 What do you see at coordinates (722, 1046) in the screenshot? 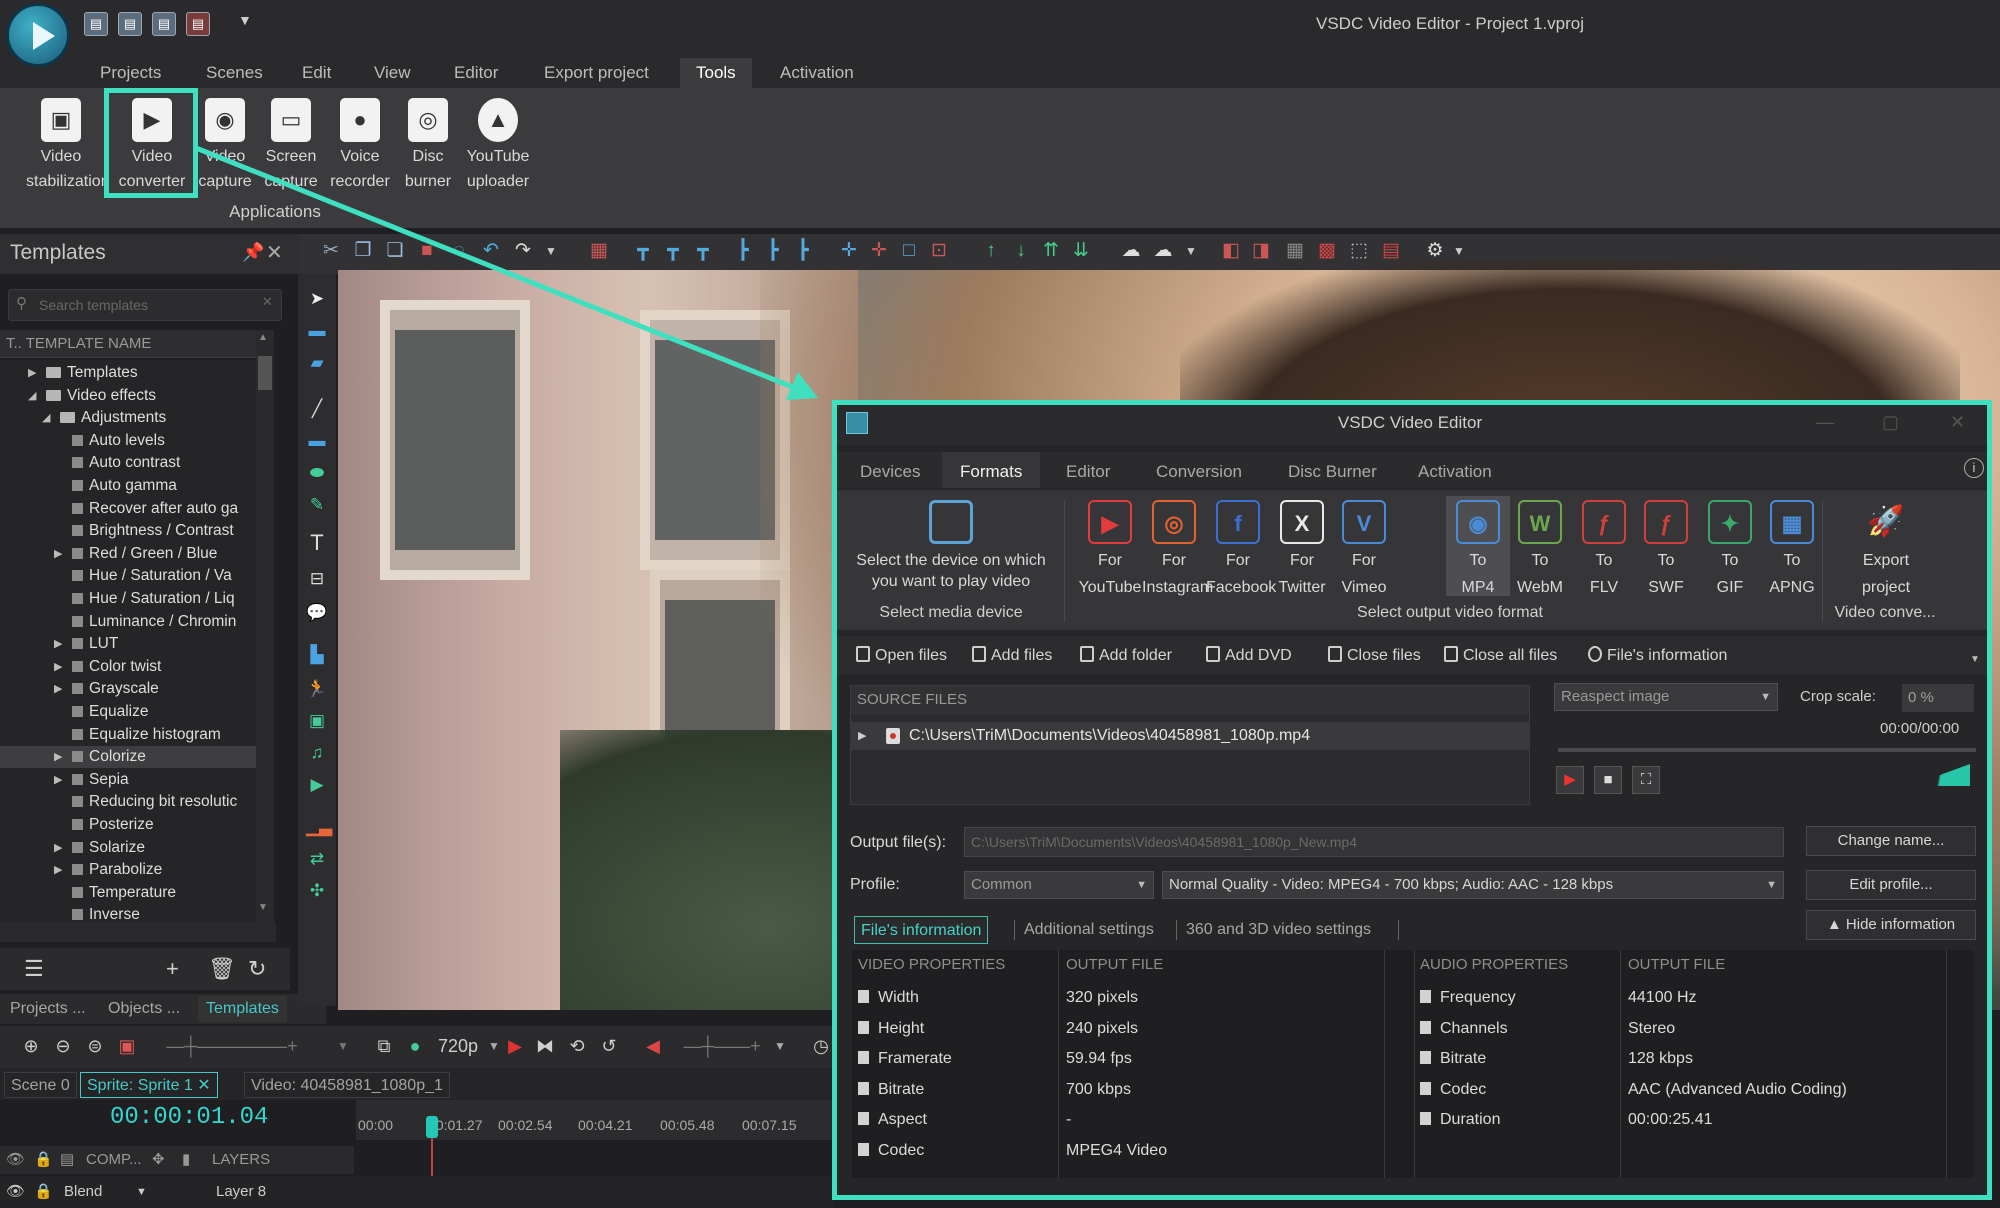
I see `volume-slider: —┼——+` at bounding box center [722, 1046].